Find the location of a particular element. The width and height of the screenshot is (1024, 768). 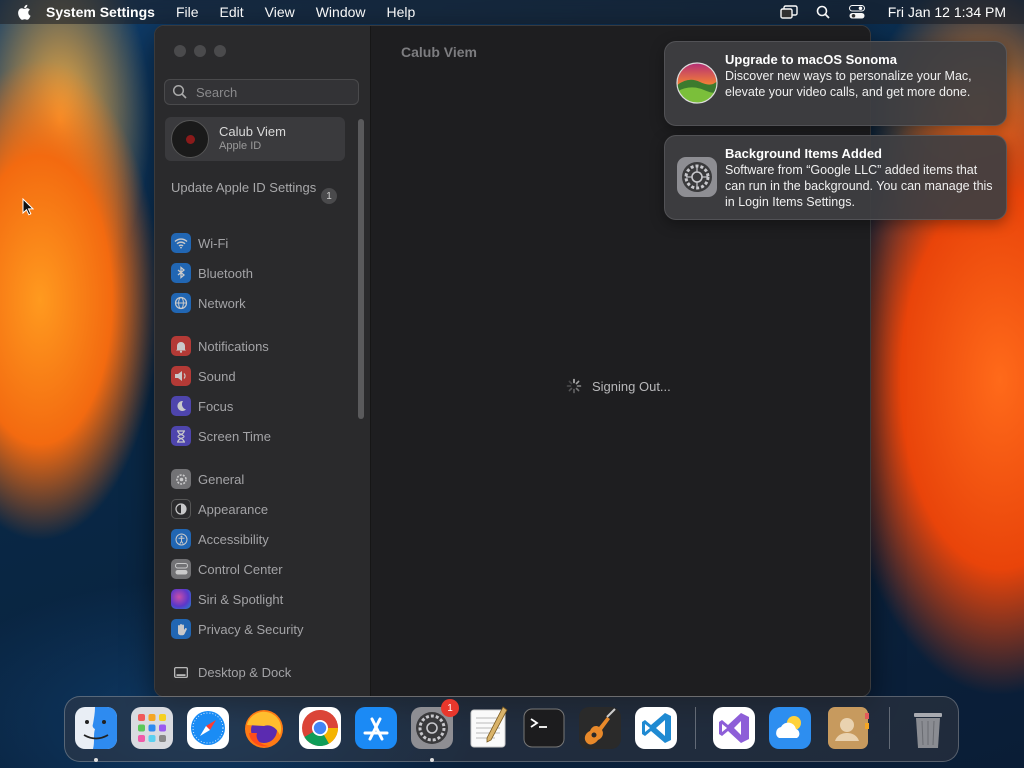

avatar is located at coordinates (190, 139).